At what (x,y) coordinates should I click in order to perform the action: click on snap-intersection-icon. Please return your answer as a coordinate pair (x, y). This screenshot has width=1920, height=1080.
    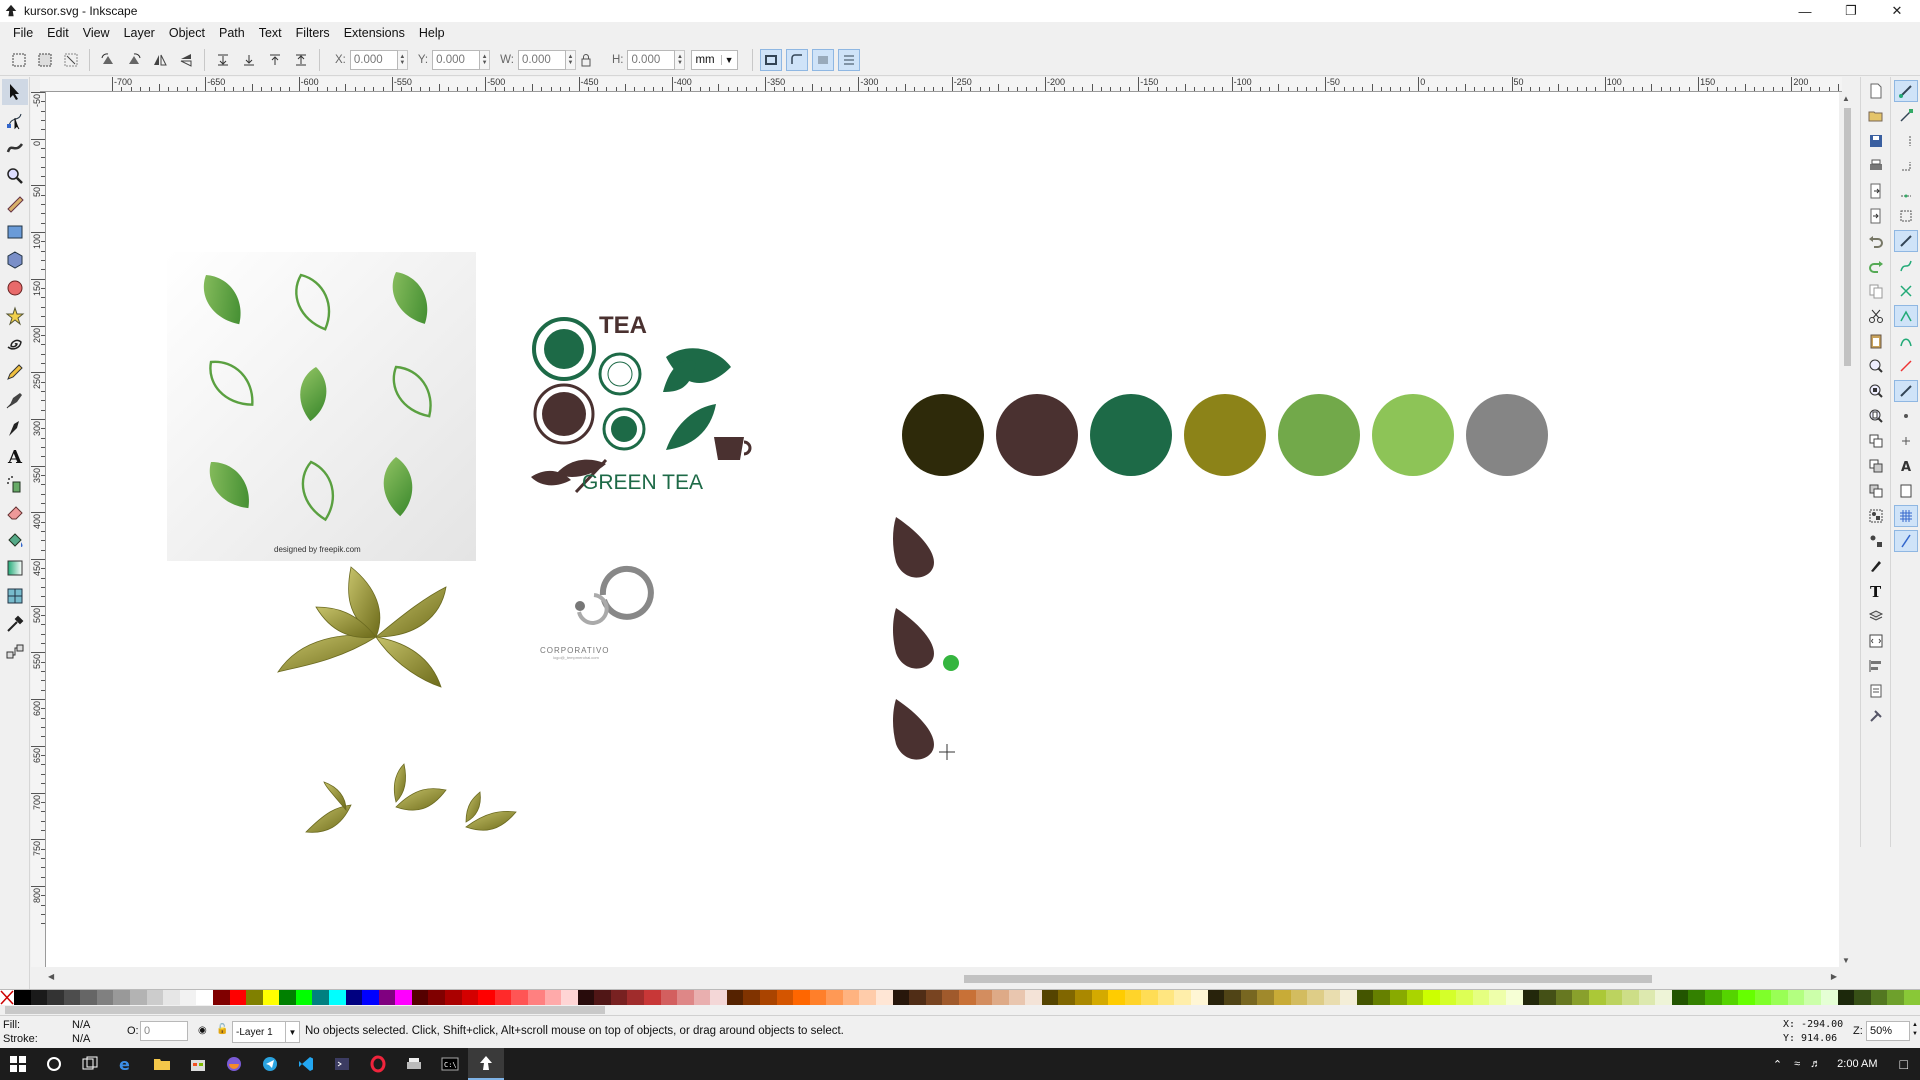
    Looking at the image, I should click on (1906, 291).